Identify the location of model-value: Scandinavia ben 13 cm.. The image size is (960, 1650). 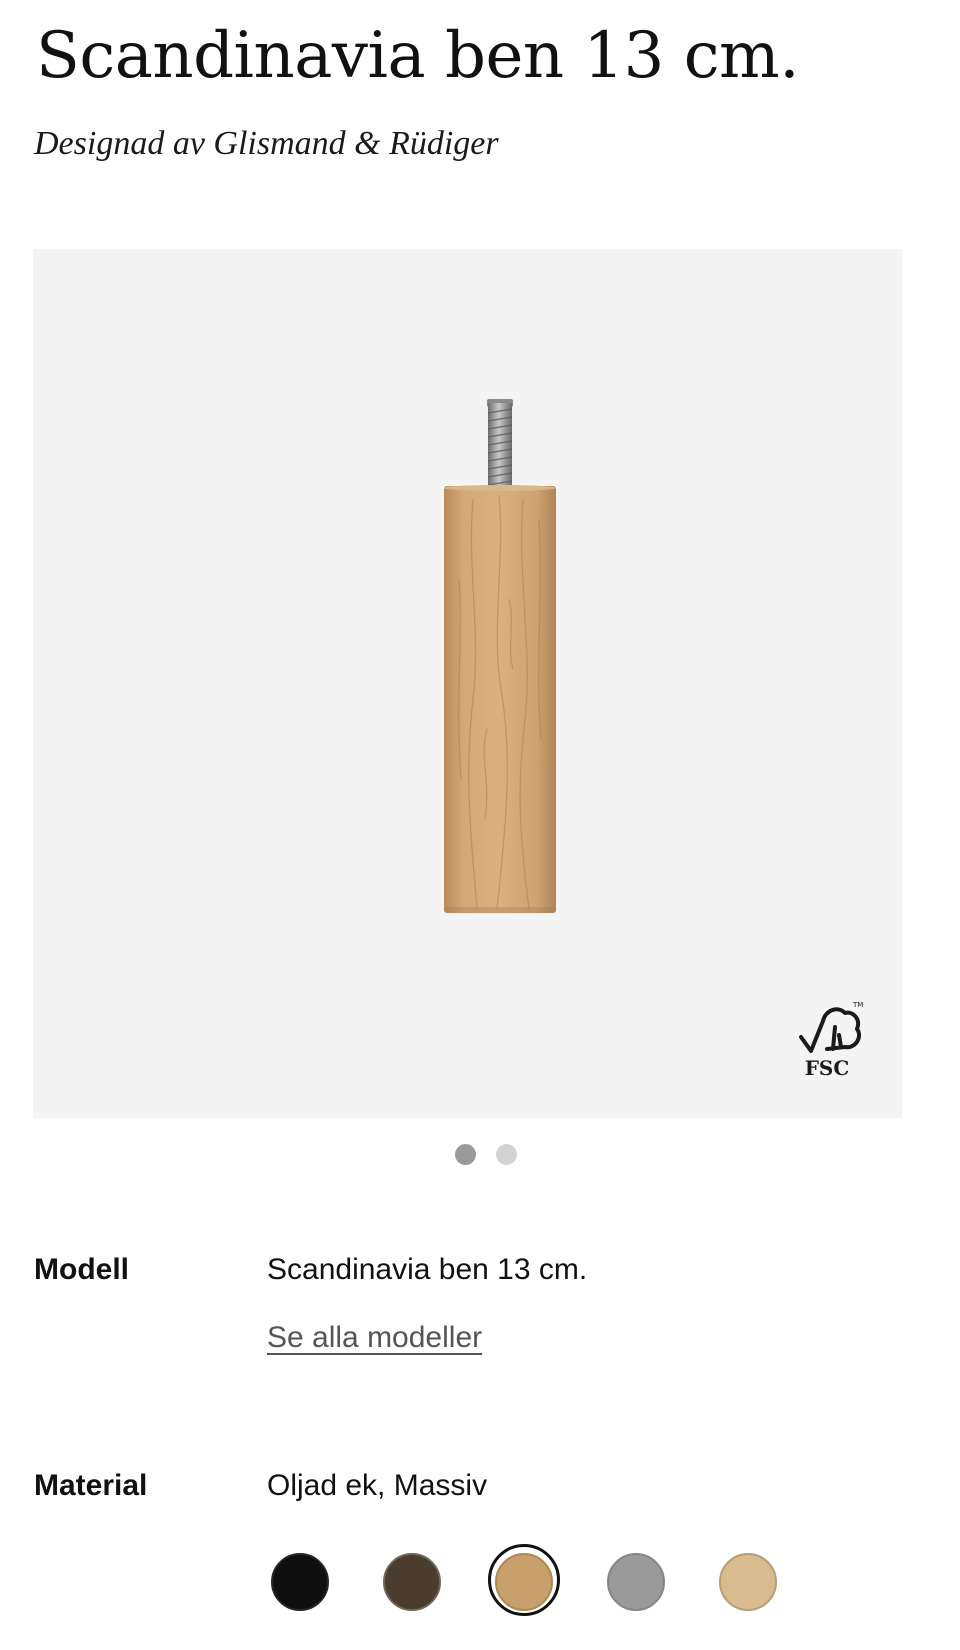
(427, 1269).